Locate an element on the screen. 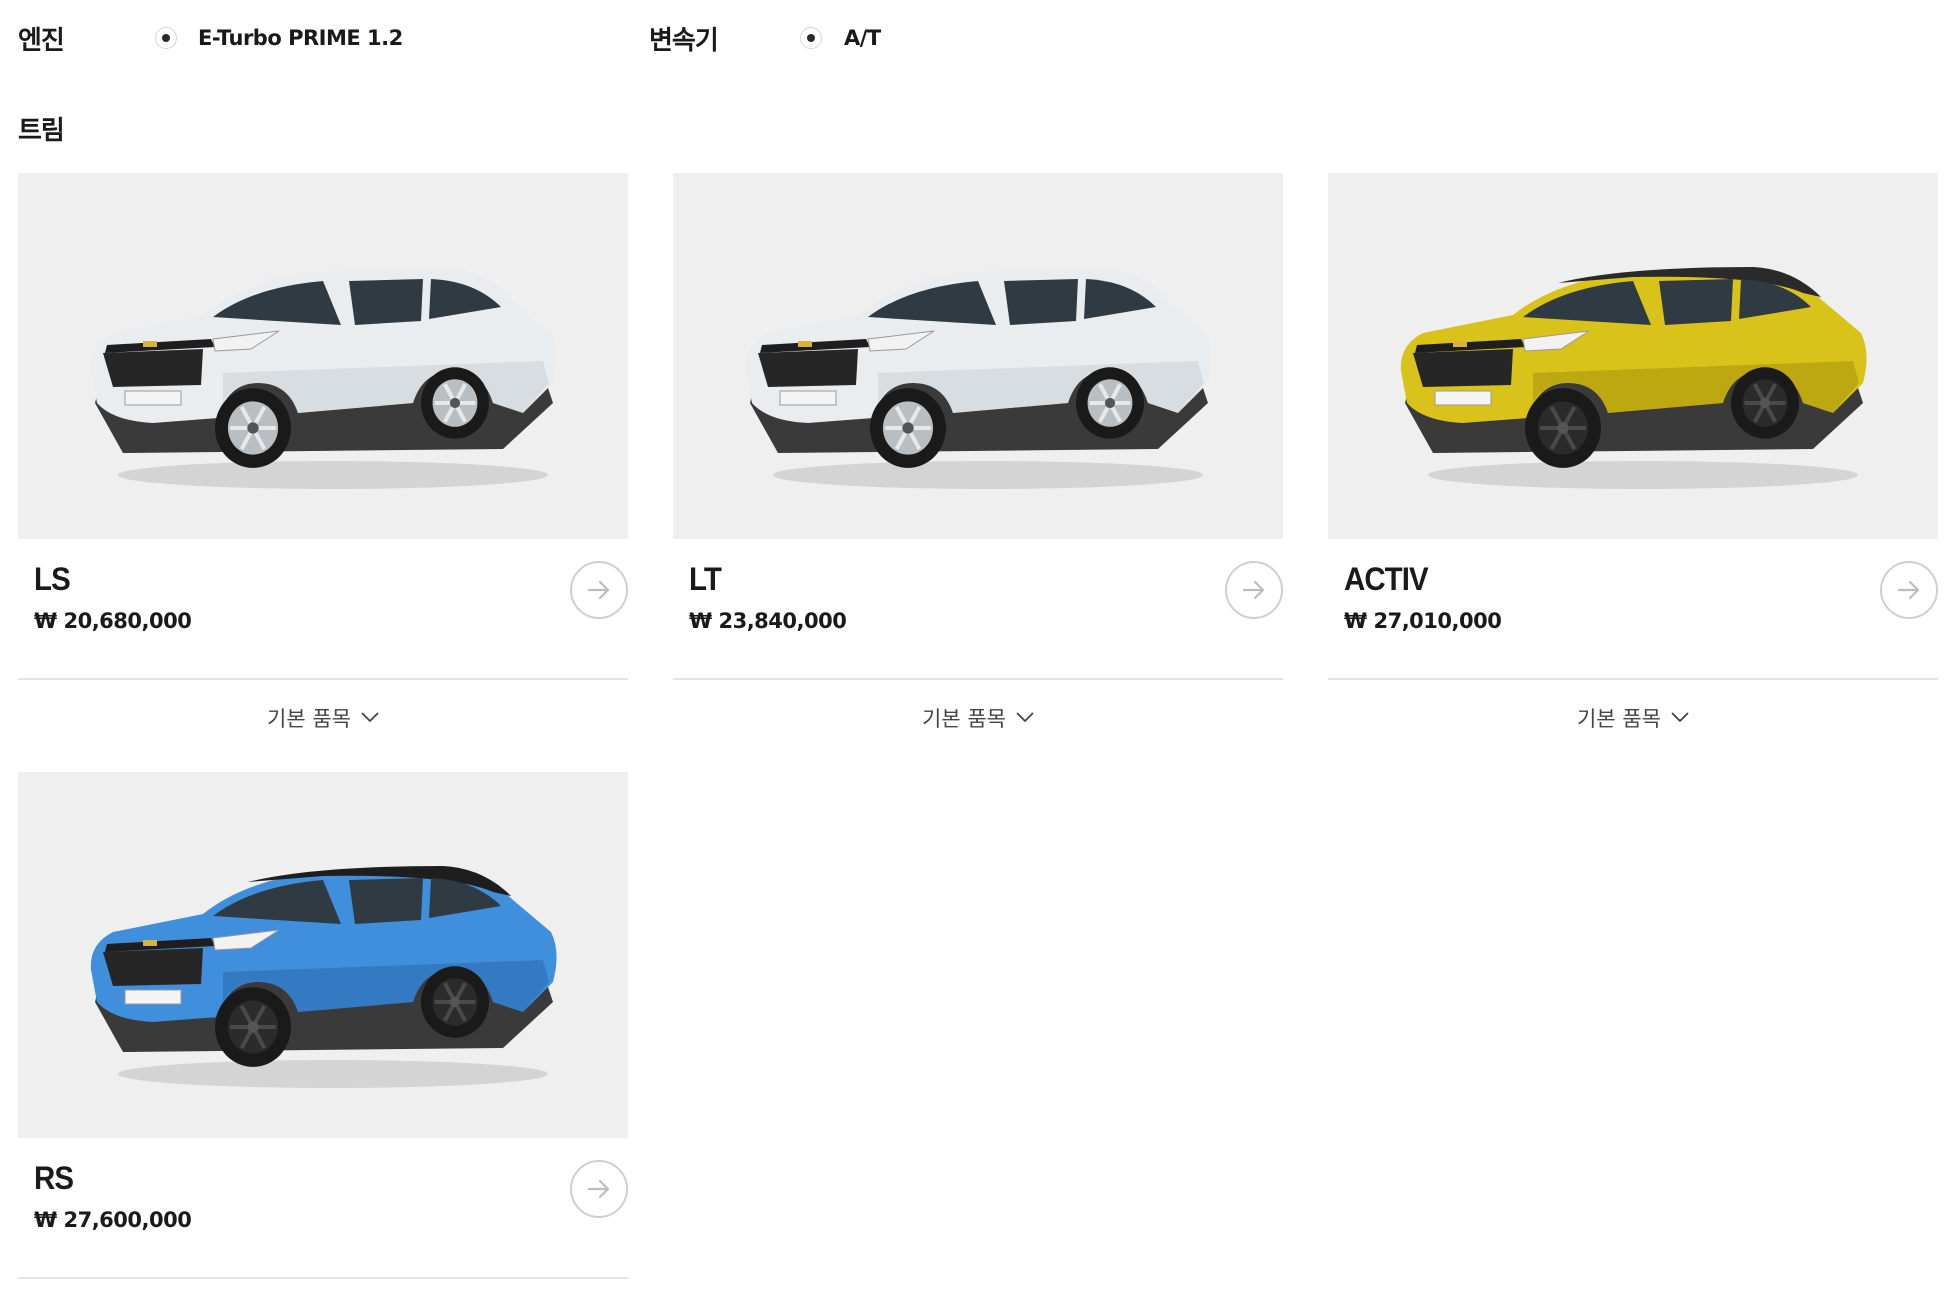 Image resolution: width=1949 pixels, height=1291 pixels. trim-card-activ: ACTIV ₩ 27,010,000 기본 품목 is located at coordinates (1633, 452).